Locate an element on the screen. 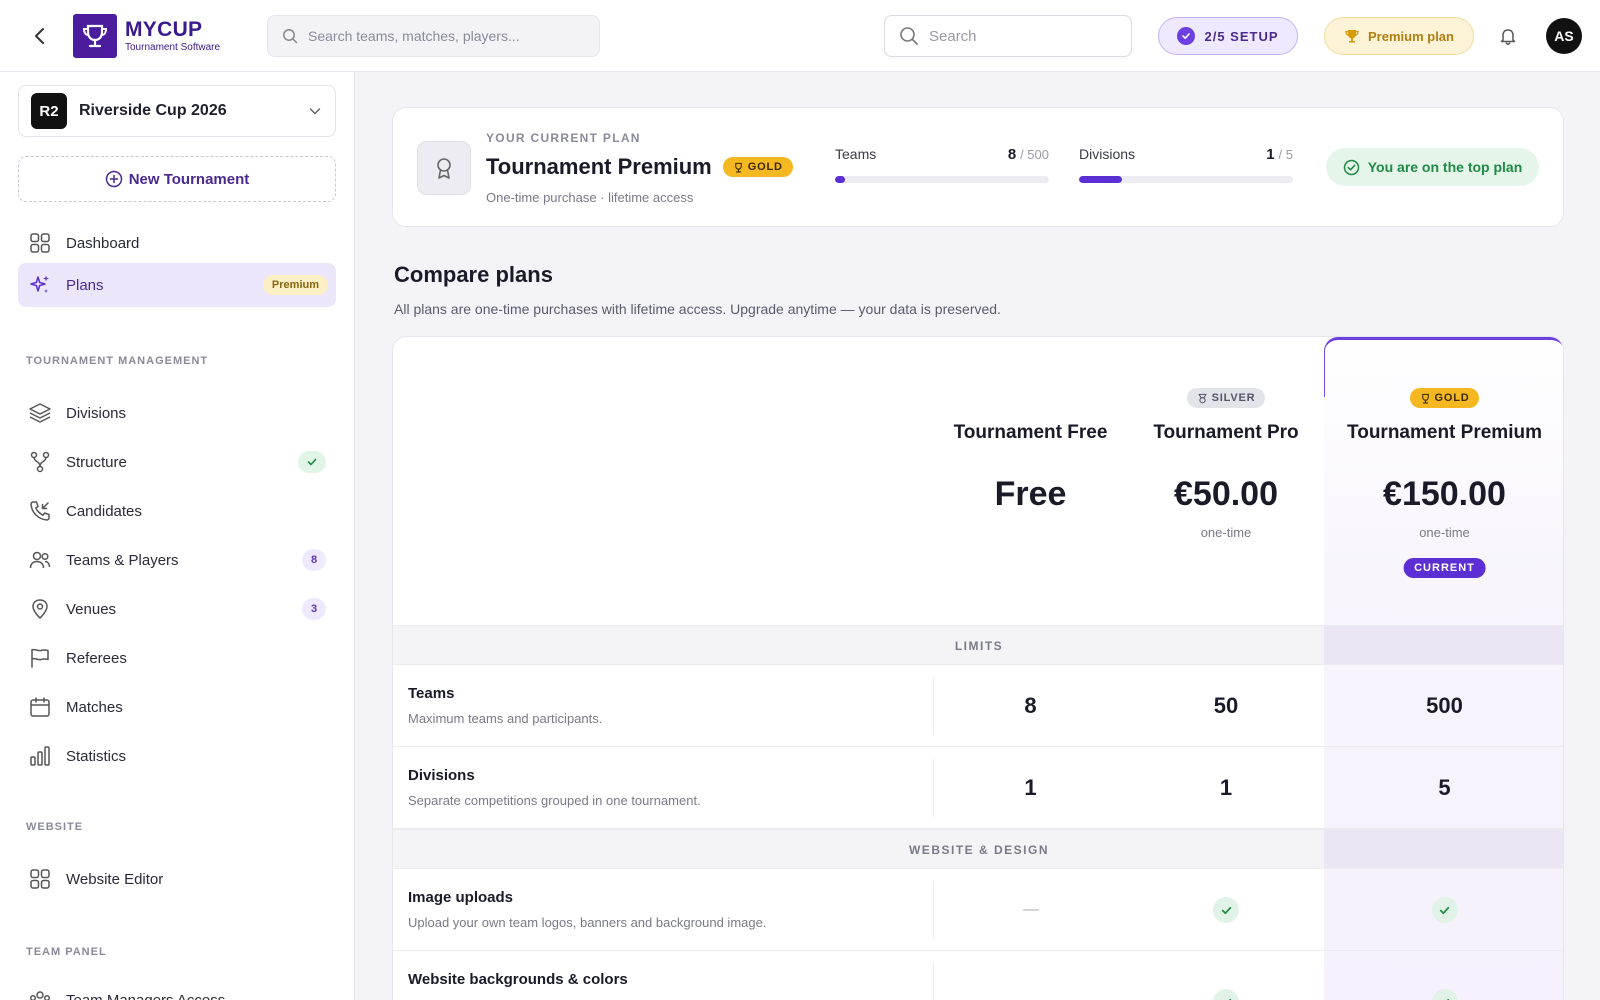 Image resolution: width=1600 pixels, height=1000 pixels. sidebar-item-website-editor: Website Editor is located at coordinates (177, 879).